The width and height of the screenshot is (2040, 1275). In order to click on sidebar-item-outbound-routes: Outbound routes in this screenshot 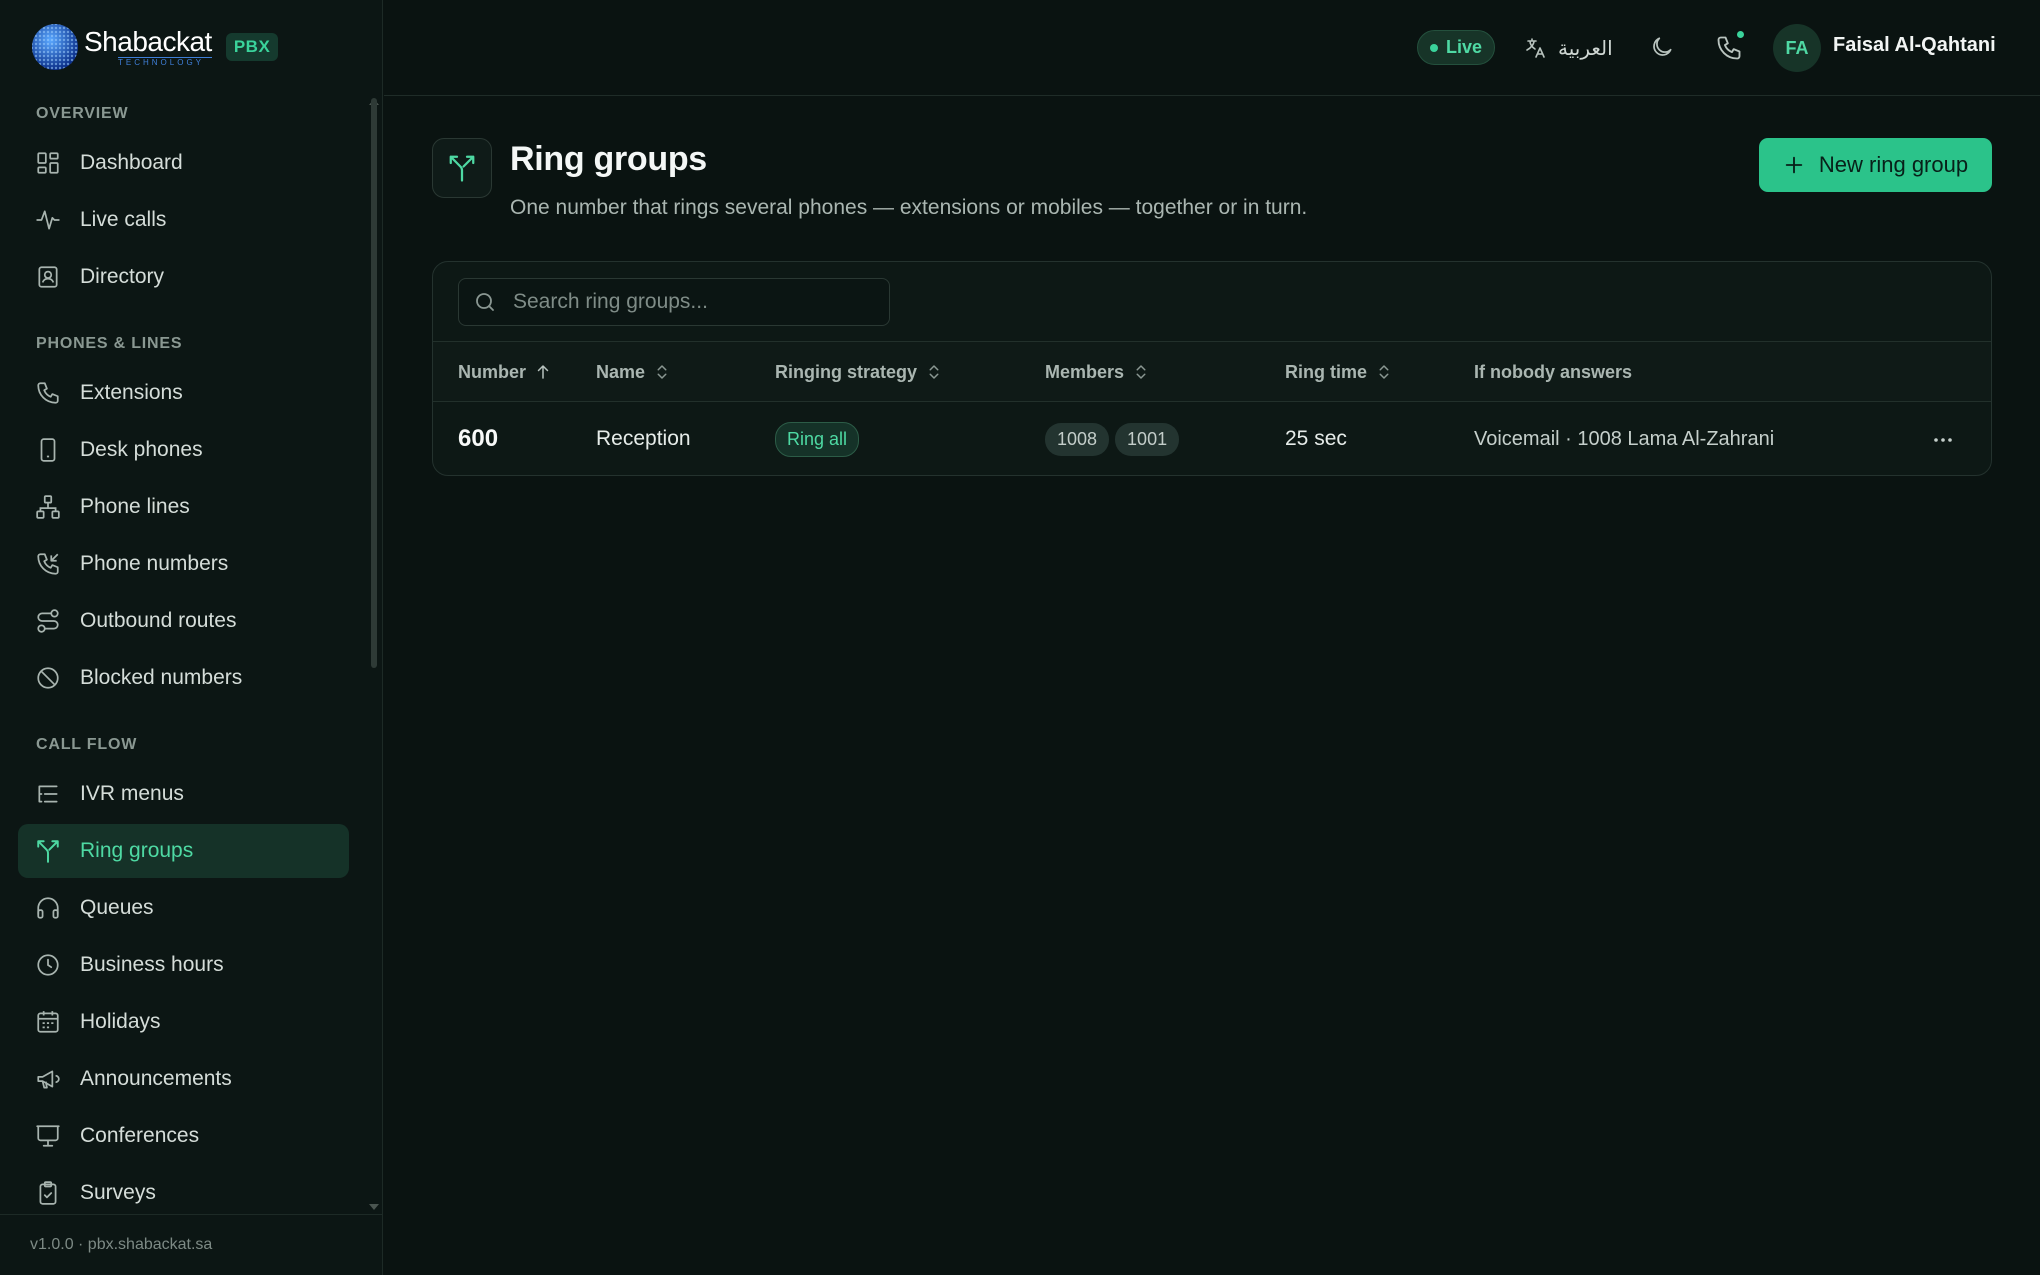, I will do `click(183, 621)`.